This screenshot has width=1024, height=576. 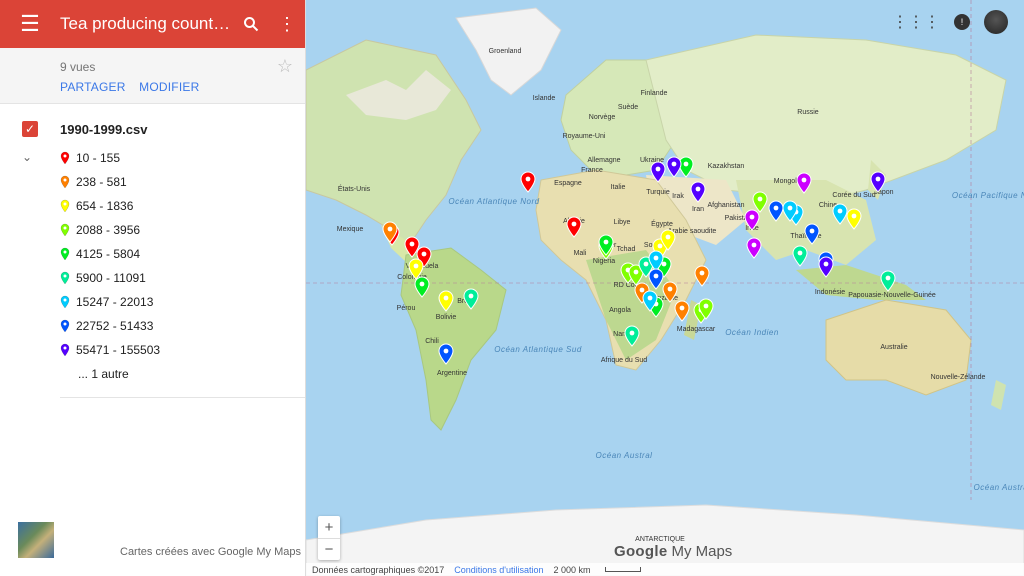 I want to click on scale-label: 2 000 km, so click(x=572, y=569).